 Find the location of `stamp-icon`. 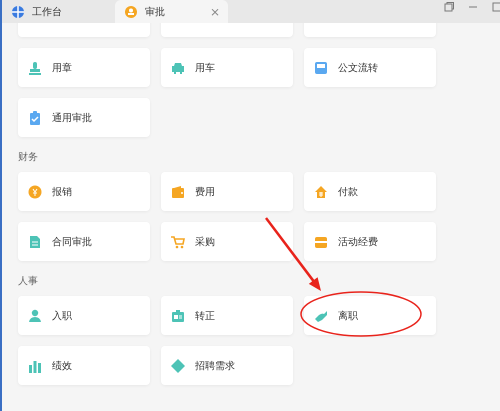

stamp-icon is located at coordinates (35, 67).